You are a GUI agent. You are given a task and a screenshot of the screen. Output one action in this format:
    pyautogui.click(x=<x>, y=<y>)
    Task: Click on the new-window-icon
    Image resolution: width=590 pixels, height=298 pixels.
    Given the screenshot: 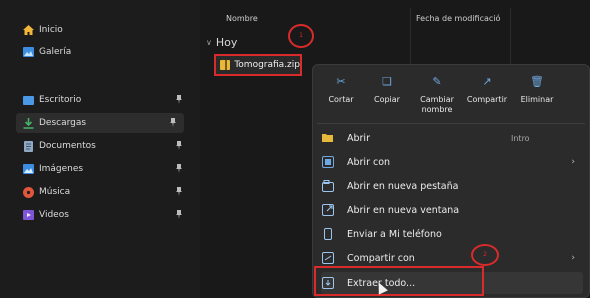 What is the action you would take?
    pyautogui.click(x=328, y=210)
    